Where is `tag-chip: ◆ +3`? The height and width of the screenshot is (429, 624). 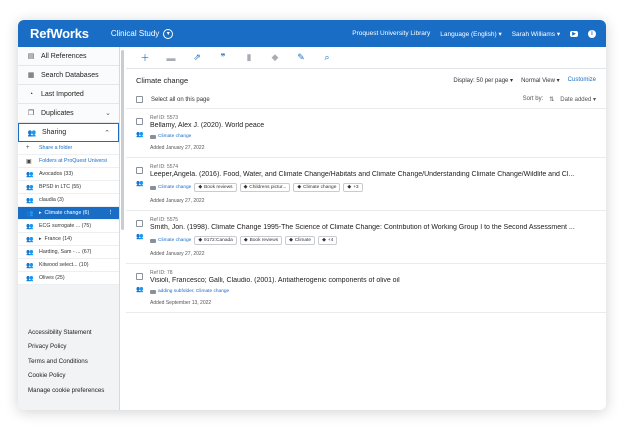 tag-chip: ◆ +3 is located at coordinates (353, 187).